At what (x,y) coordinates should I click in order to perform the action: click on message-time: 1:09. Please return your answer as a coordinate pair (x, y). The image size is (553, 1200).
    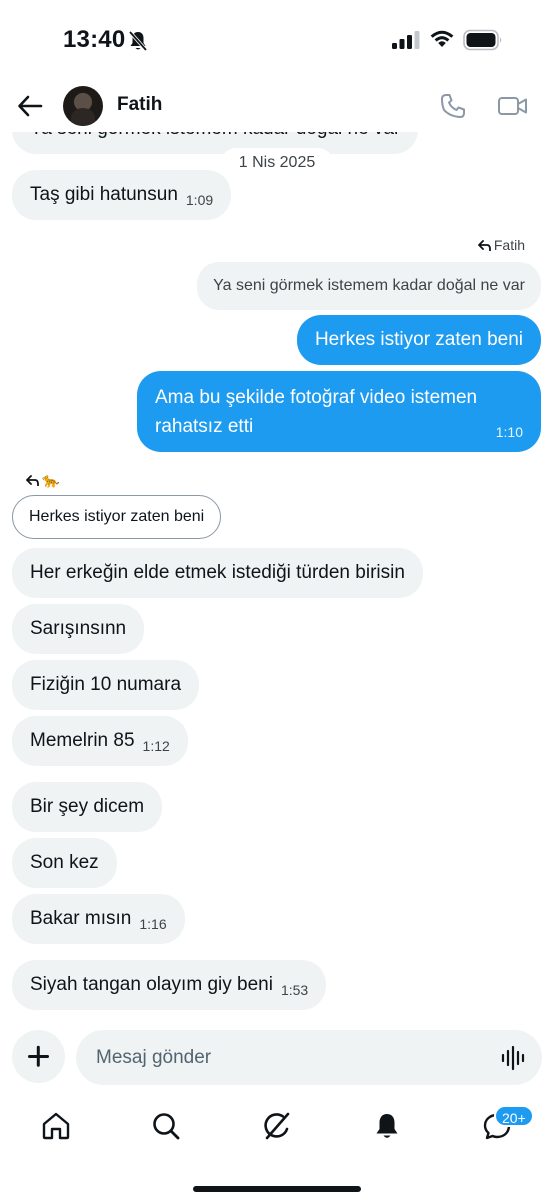
    Looking at the image, I should click on (199, 200).